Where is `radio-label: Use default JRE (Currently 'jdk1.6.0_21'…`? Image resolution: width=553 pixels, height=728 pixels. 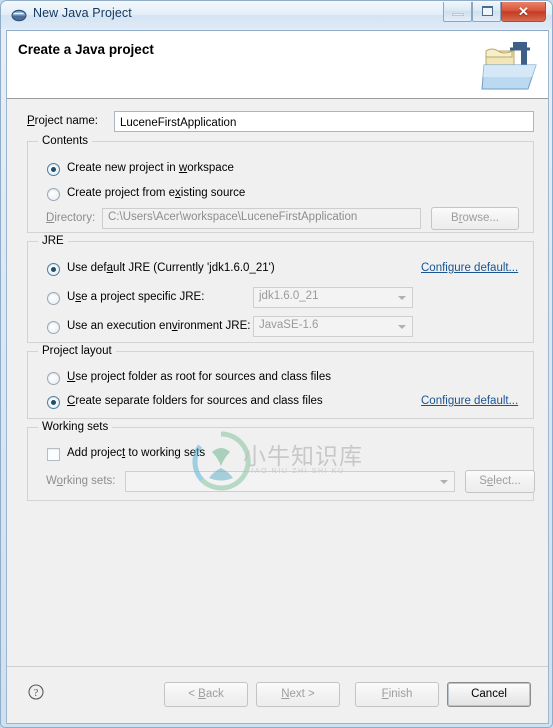 radio-label: Use default JRE (Currently 'jdk1.6.0_21'… is located at coordinates (171, 268).